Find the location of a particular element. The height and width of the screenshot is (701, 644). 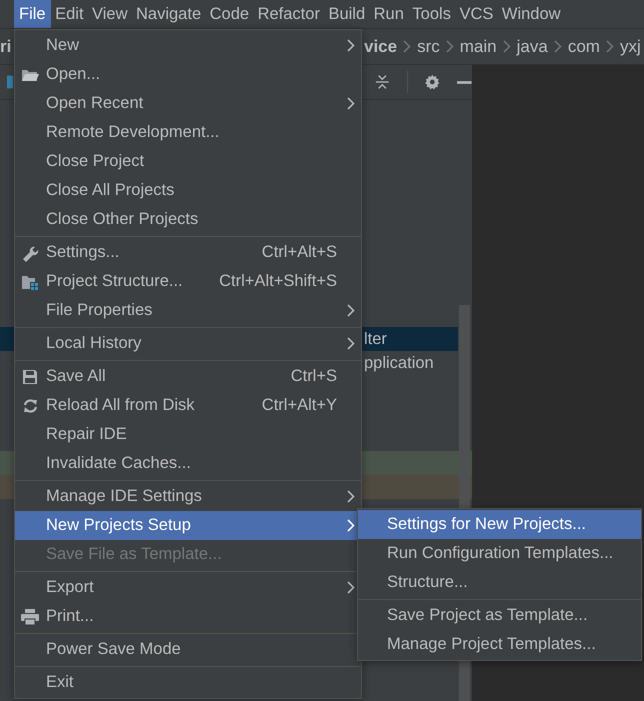

panel-icon is located at coordinates (10, 82).